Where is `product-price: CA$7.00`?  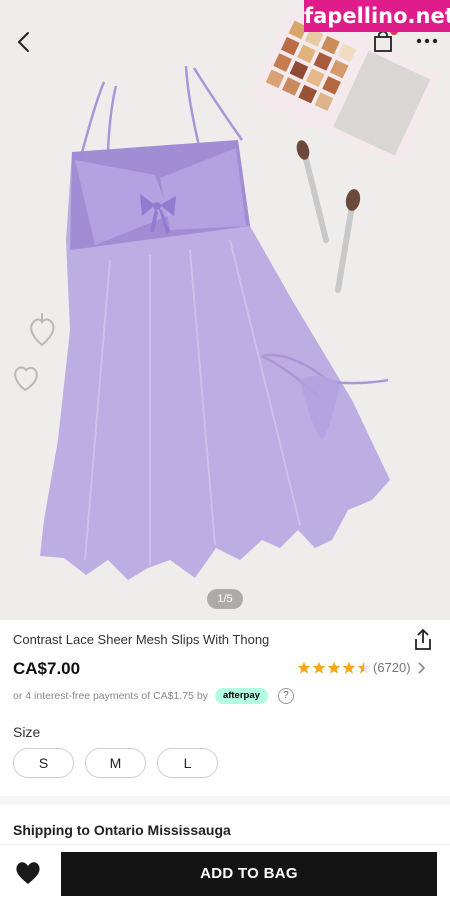 product-price: CA$7.00 is located at coordinates (47, 668).